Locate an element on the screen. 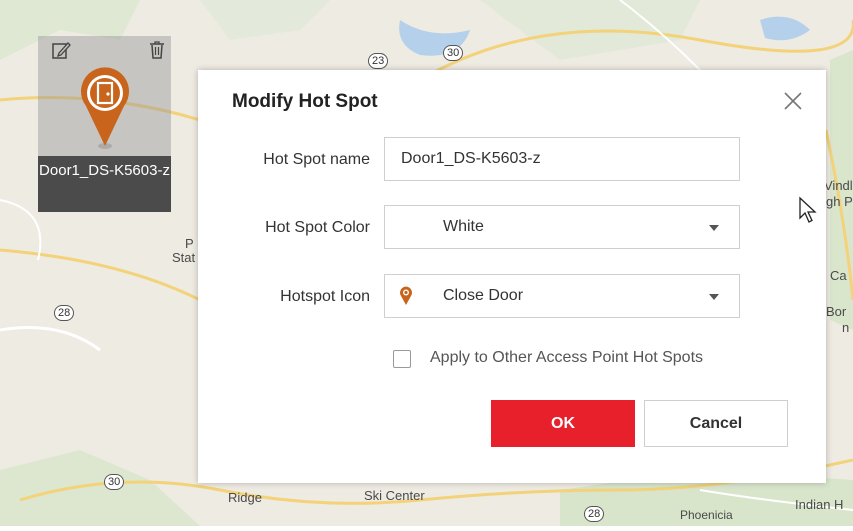 The width and height of the screenshot is (853, 531). map-label-stat: Stat is located at coordinates (184, 257).